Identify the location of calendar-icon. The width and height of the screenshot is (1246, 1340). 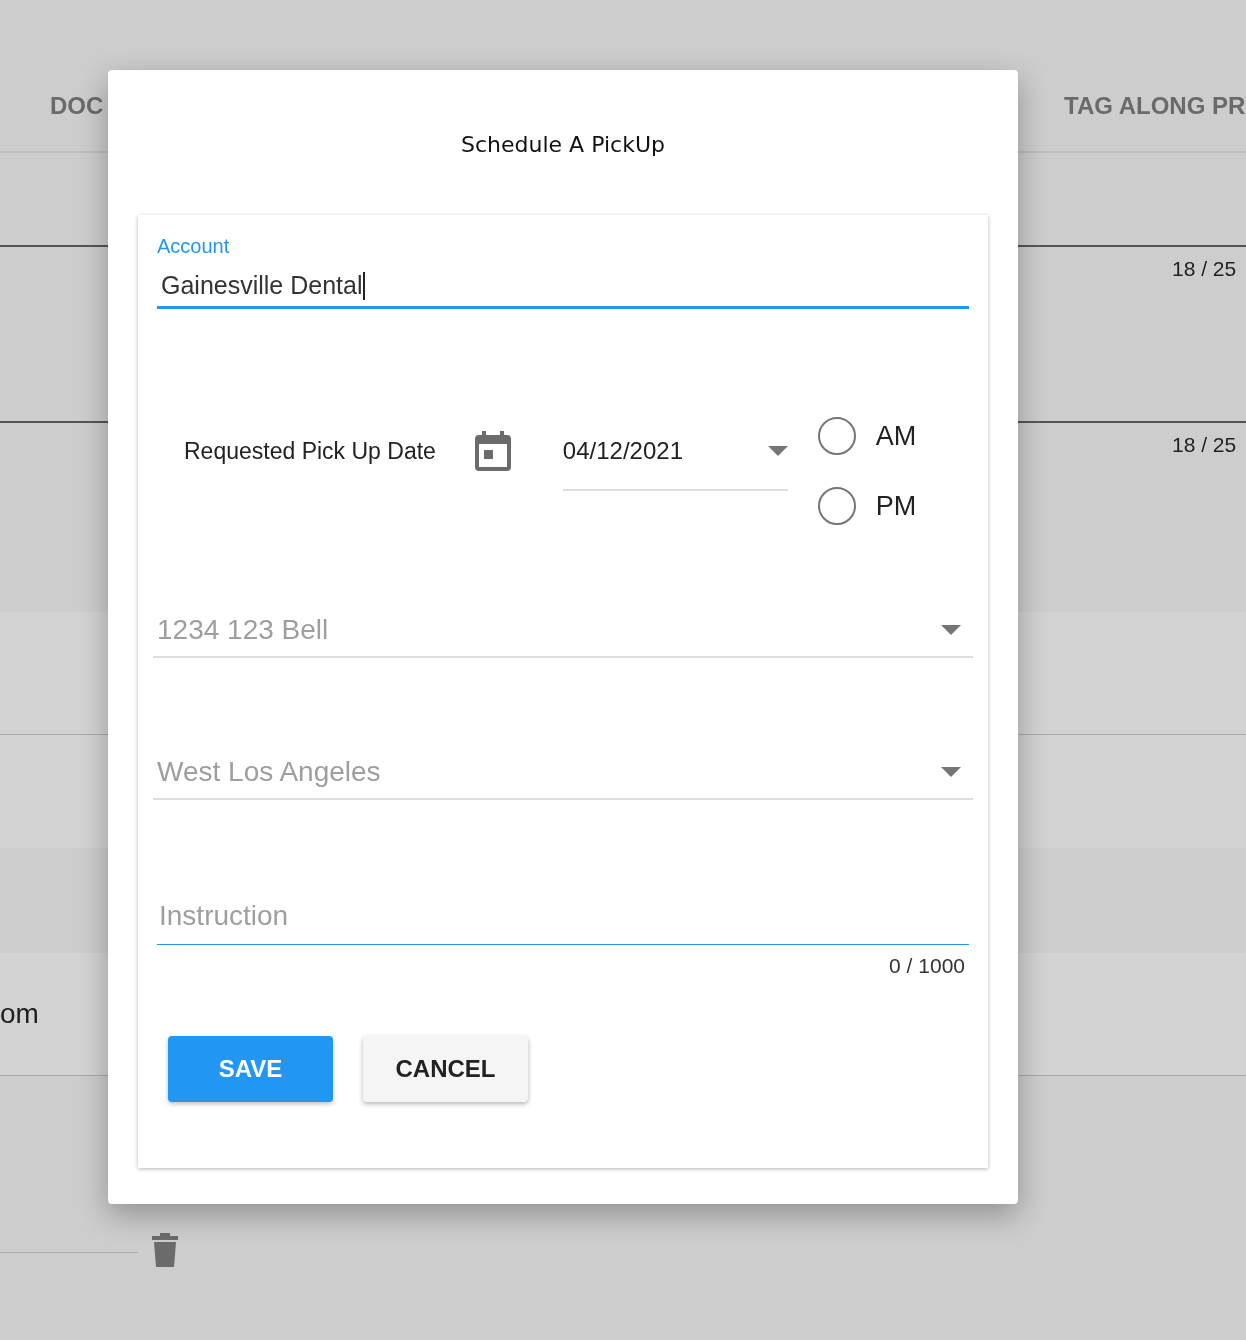
(492, 451).